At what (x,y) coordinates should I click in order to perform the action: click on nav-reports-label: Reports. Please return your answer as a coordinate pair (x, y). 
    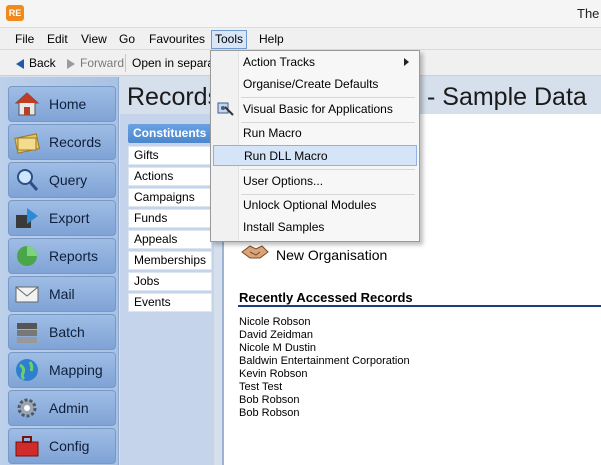
    Looking at the image, I should click on (74, 256).